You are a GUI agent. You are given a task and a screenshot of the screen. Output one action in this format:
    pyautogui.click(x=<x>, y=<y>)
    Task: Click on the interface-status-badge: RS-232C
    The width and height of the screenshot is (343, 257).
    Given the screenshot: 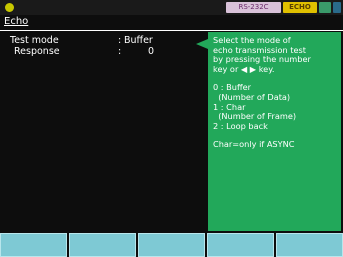 What is the action you would take?
    pyautogui.click(x=253, y=7)
    